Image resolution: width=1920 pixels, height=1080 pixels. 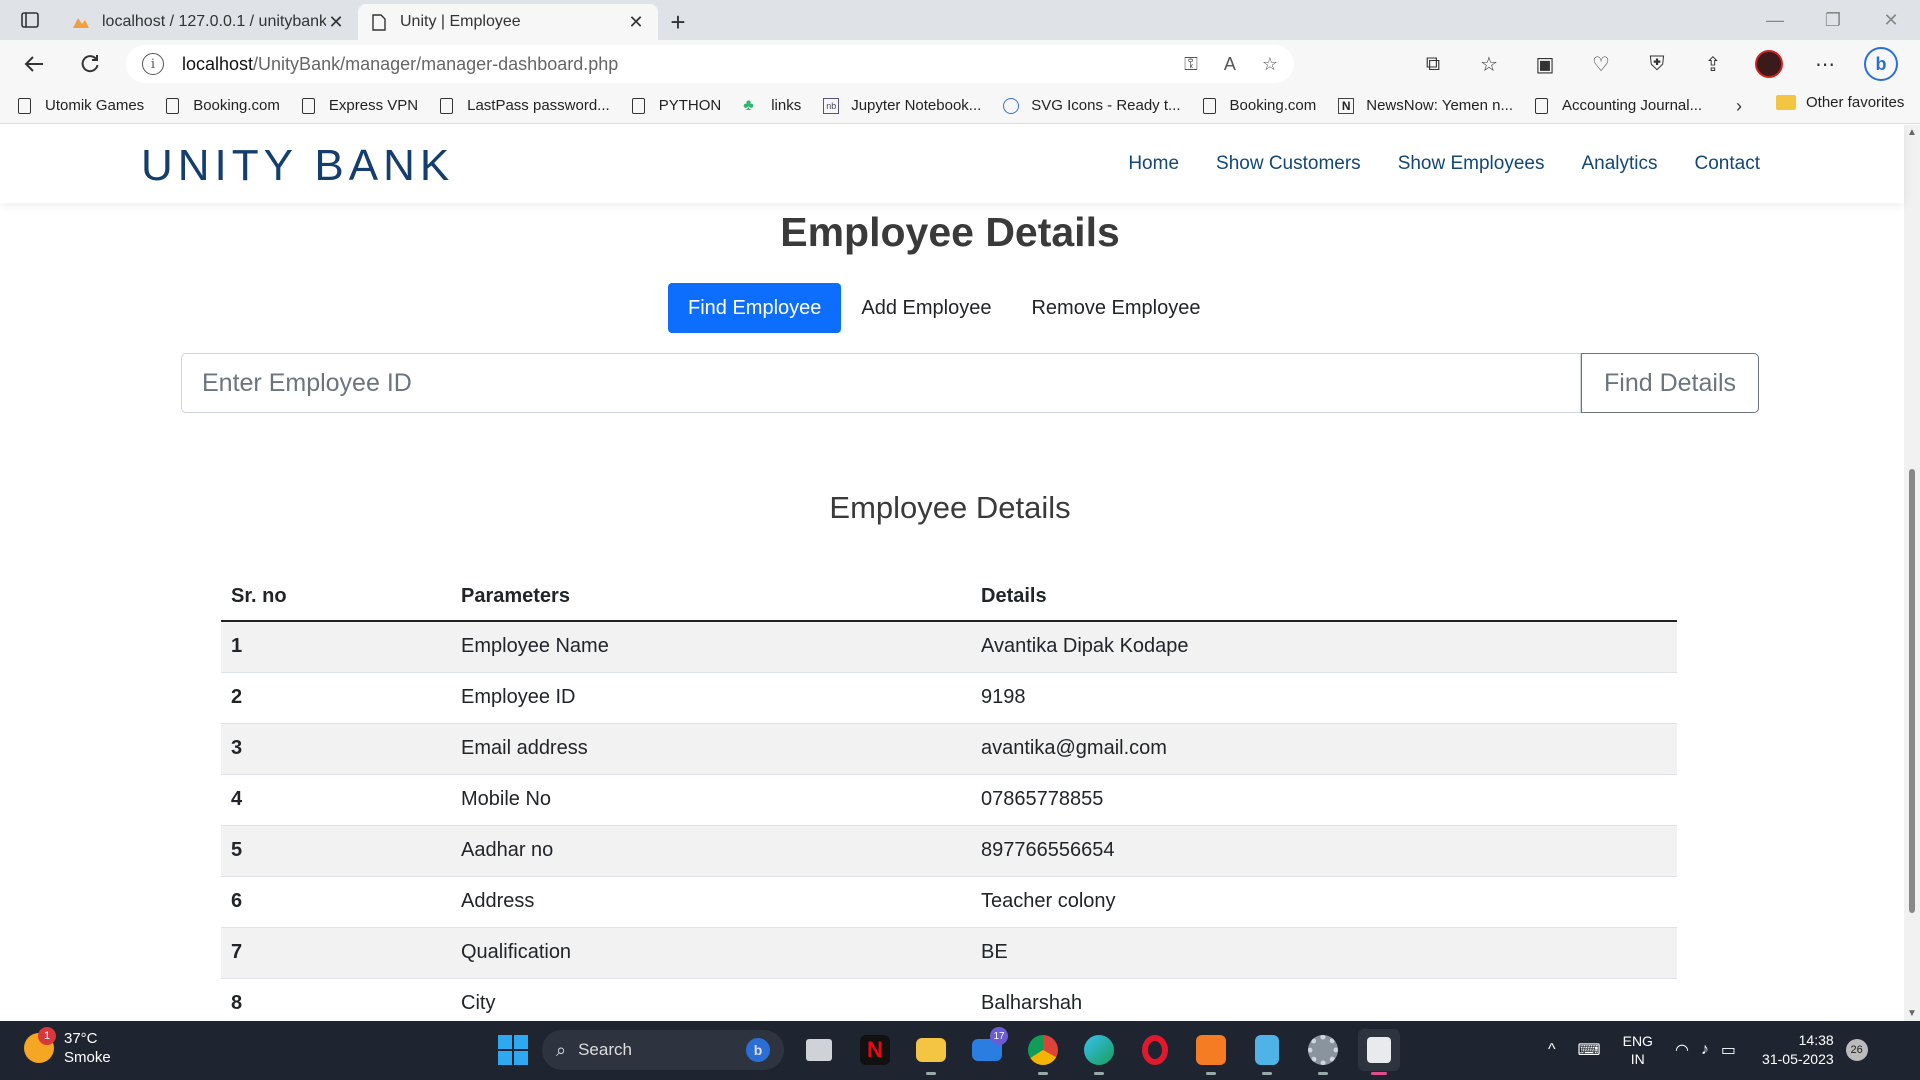 What do you see at coordinates (711, 800) in the screenshot?
I see `parameter-cell: Mobile No` at bounding box center [711, 800].